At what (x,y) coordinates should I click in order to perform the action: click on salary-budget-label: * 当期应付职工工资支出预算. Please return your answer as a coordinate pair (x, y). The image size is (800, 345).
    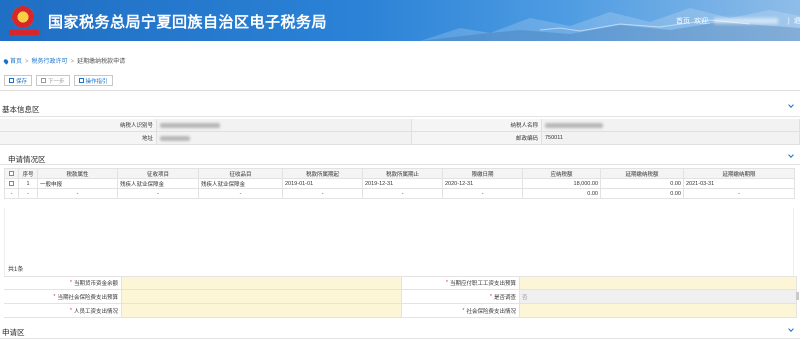
    Looking at the image, I should click on (461, 283).